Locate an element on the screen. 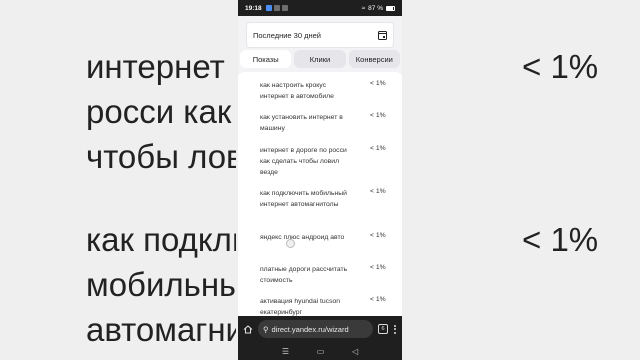 The width and height of the screenshot is (640, 360). date-range-label: Последние 30 дней is located at coordinates (287, 35).